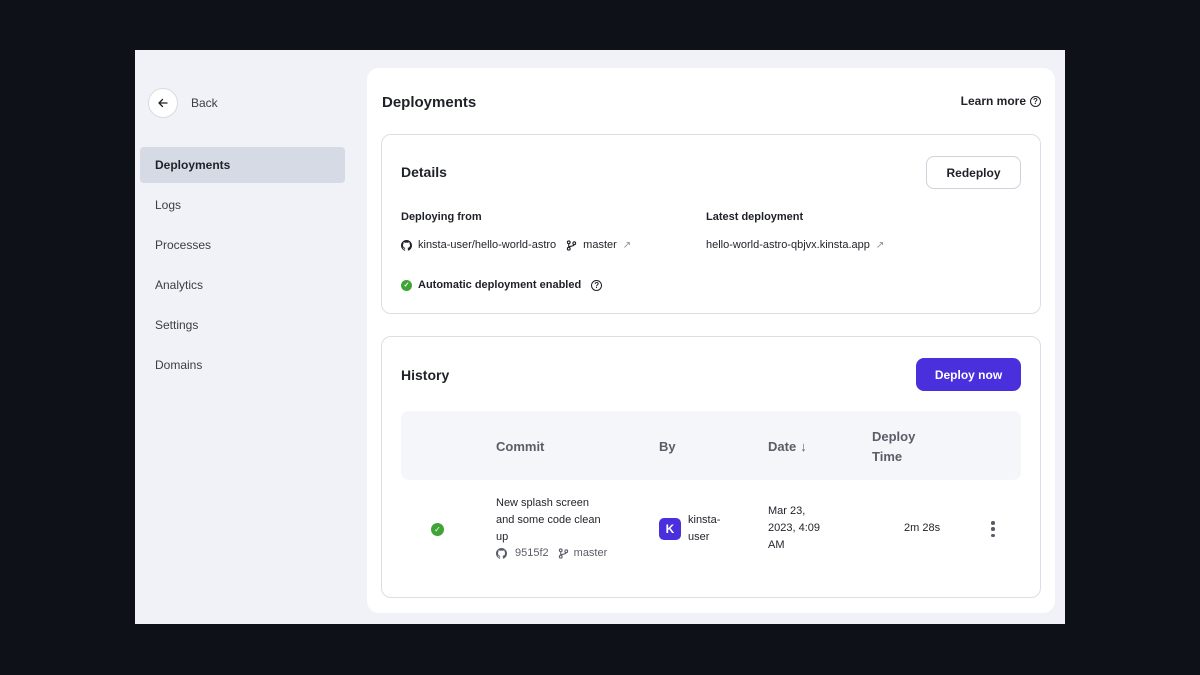 The width and height of the screenshot is (1200, 675). Describe the element at coordinates (667, 446) in the screenshot. I see `column-by: By` at that location.